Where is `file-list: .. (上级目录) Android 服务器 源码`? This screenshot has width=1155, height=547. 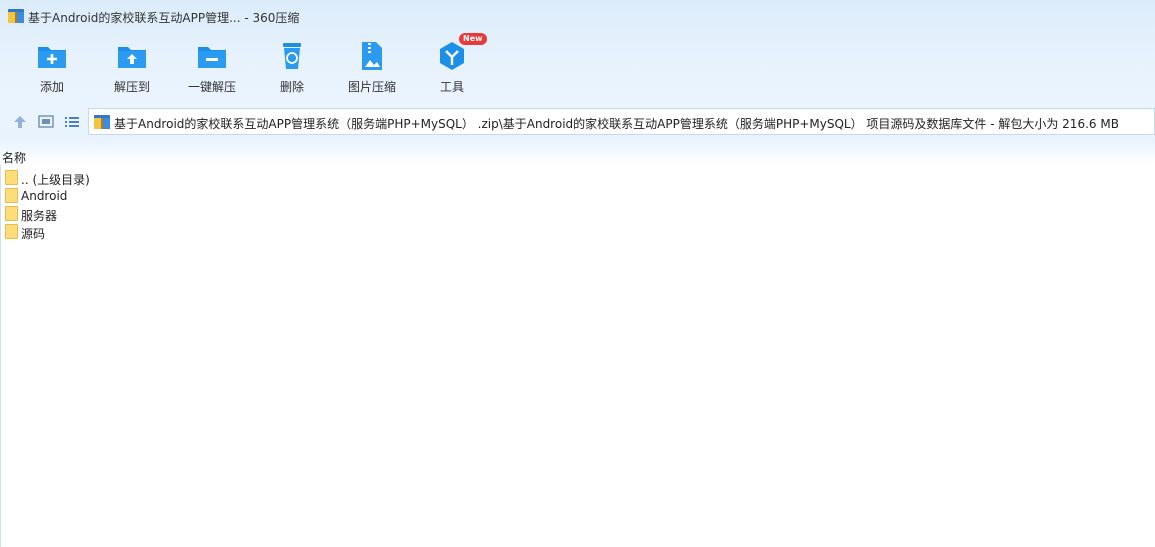
file-list: .. (上级目录) Android 服务器 源码 is located at coordinates (200, 205).